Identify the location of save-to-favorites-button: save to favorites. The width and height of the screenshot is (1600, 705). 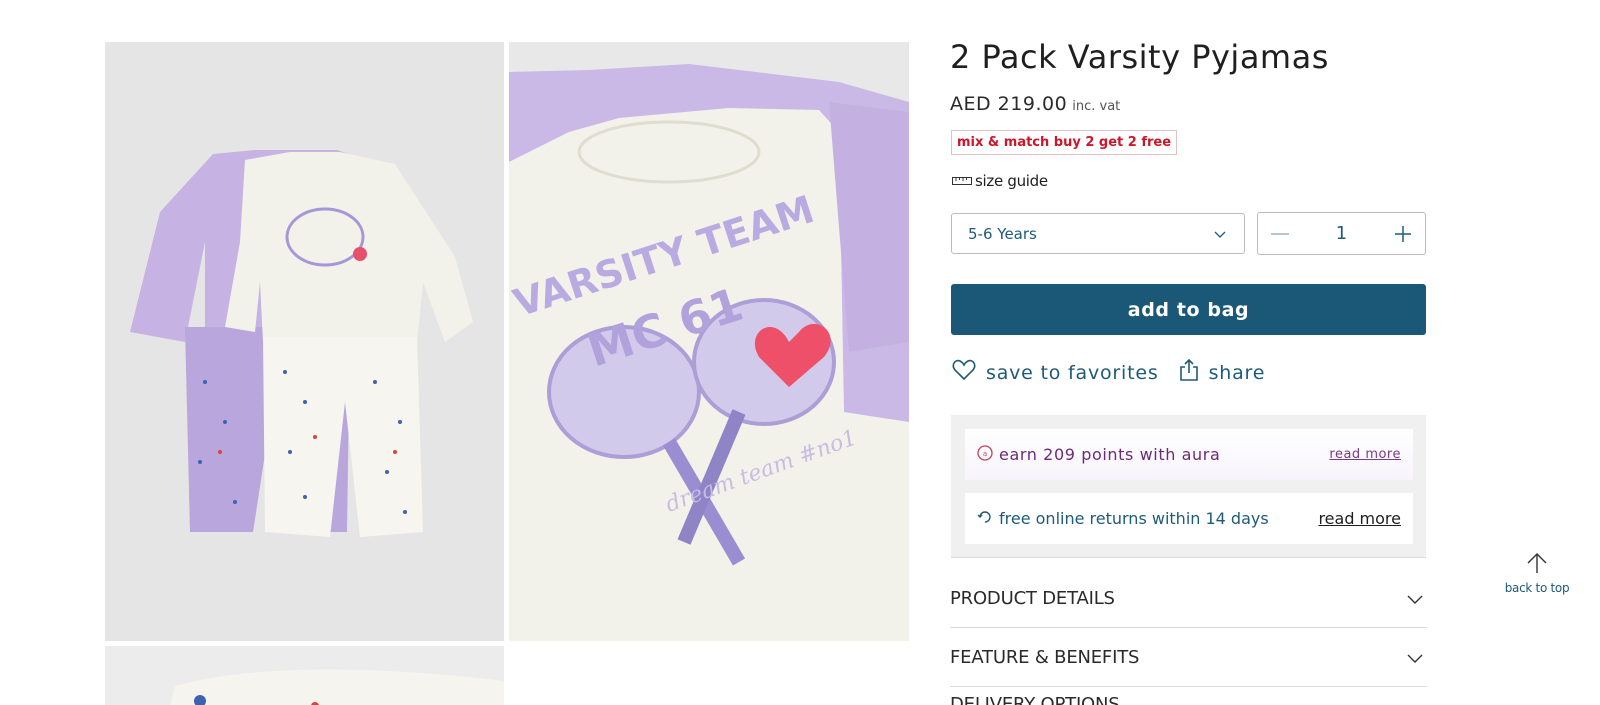
(1055, 372).